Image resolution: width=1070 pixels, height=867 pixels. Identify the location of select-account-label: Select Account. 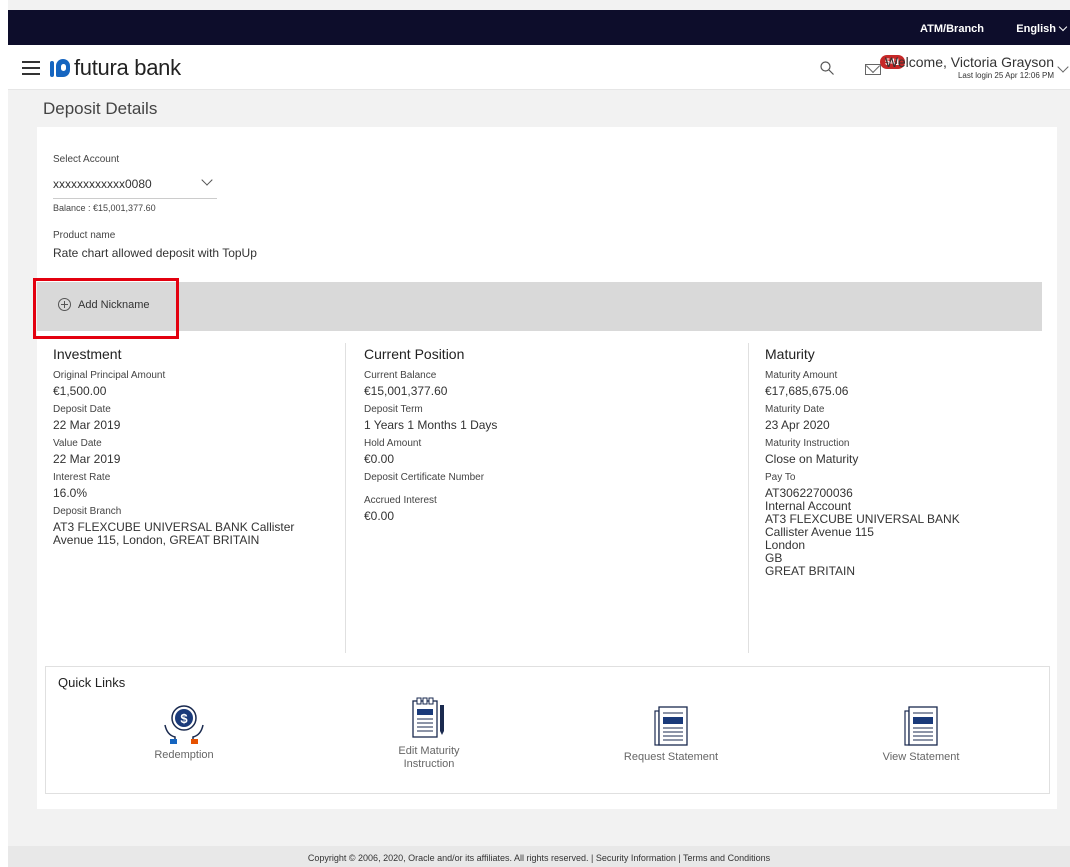
(86, 159).